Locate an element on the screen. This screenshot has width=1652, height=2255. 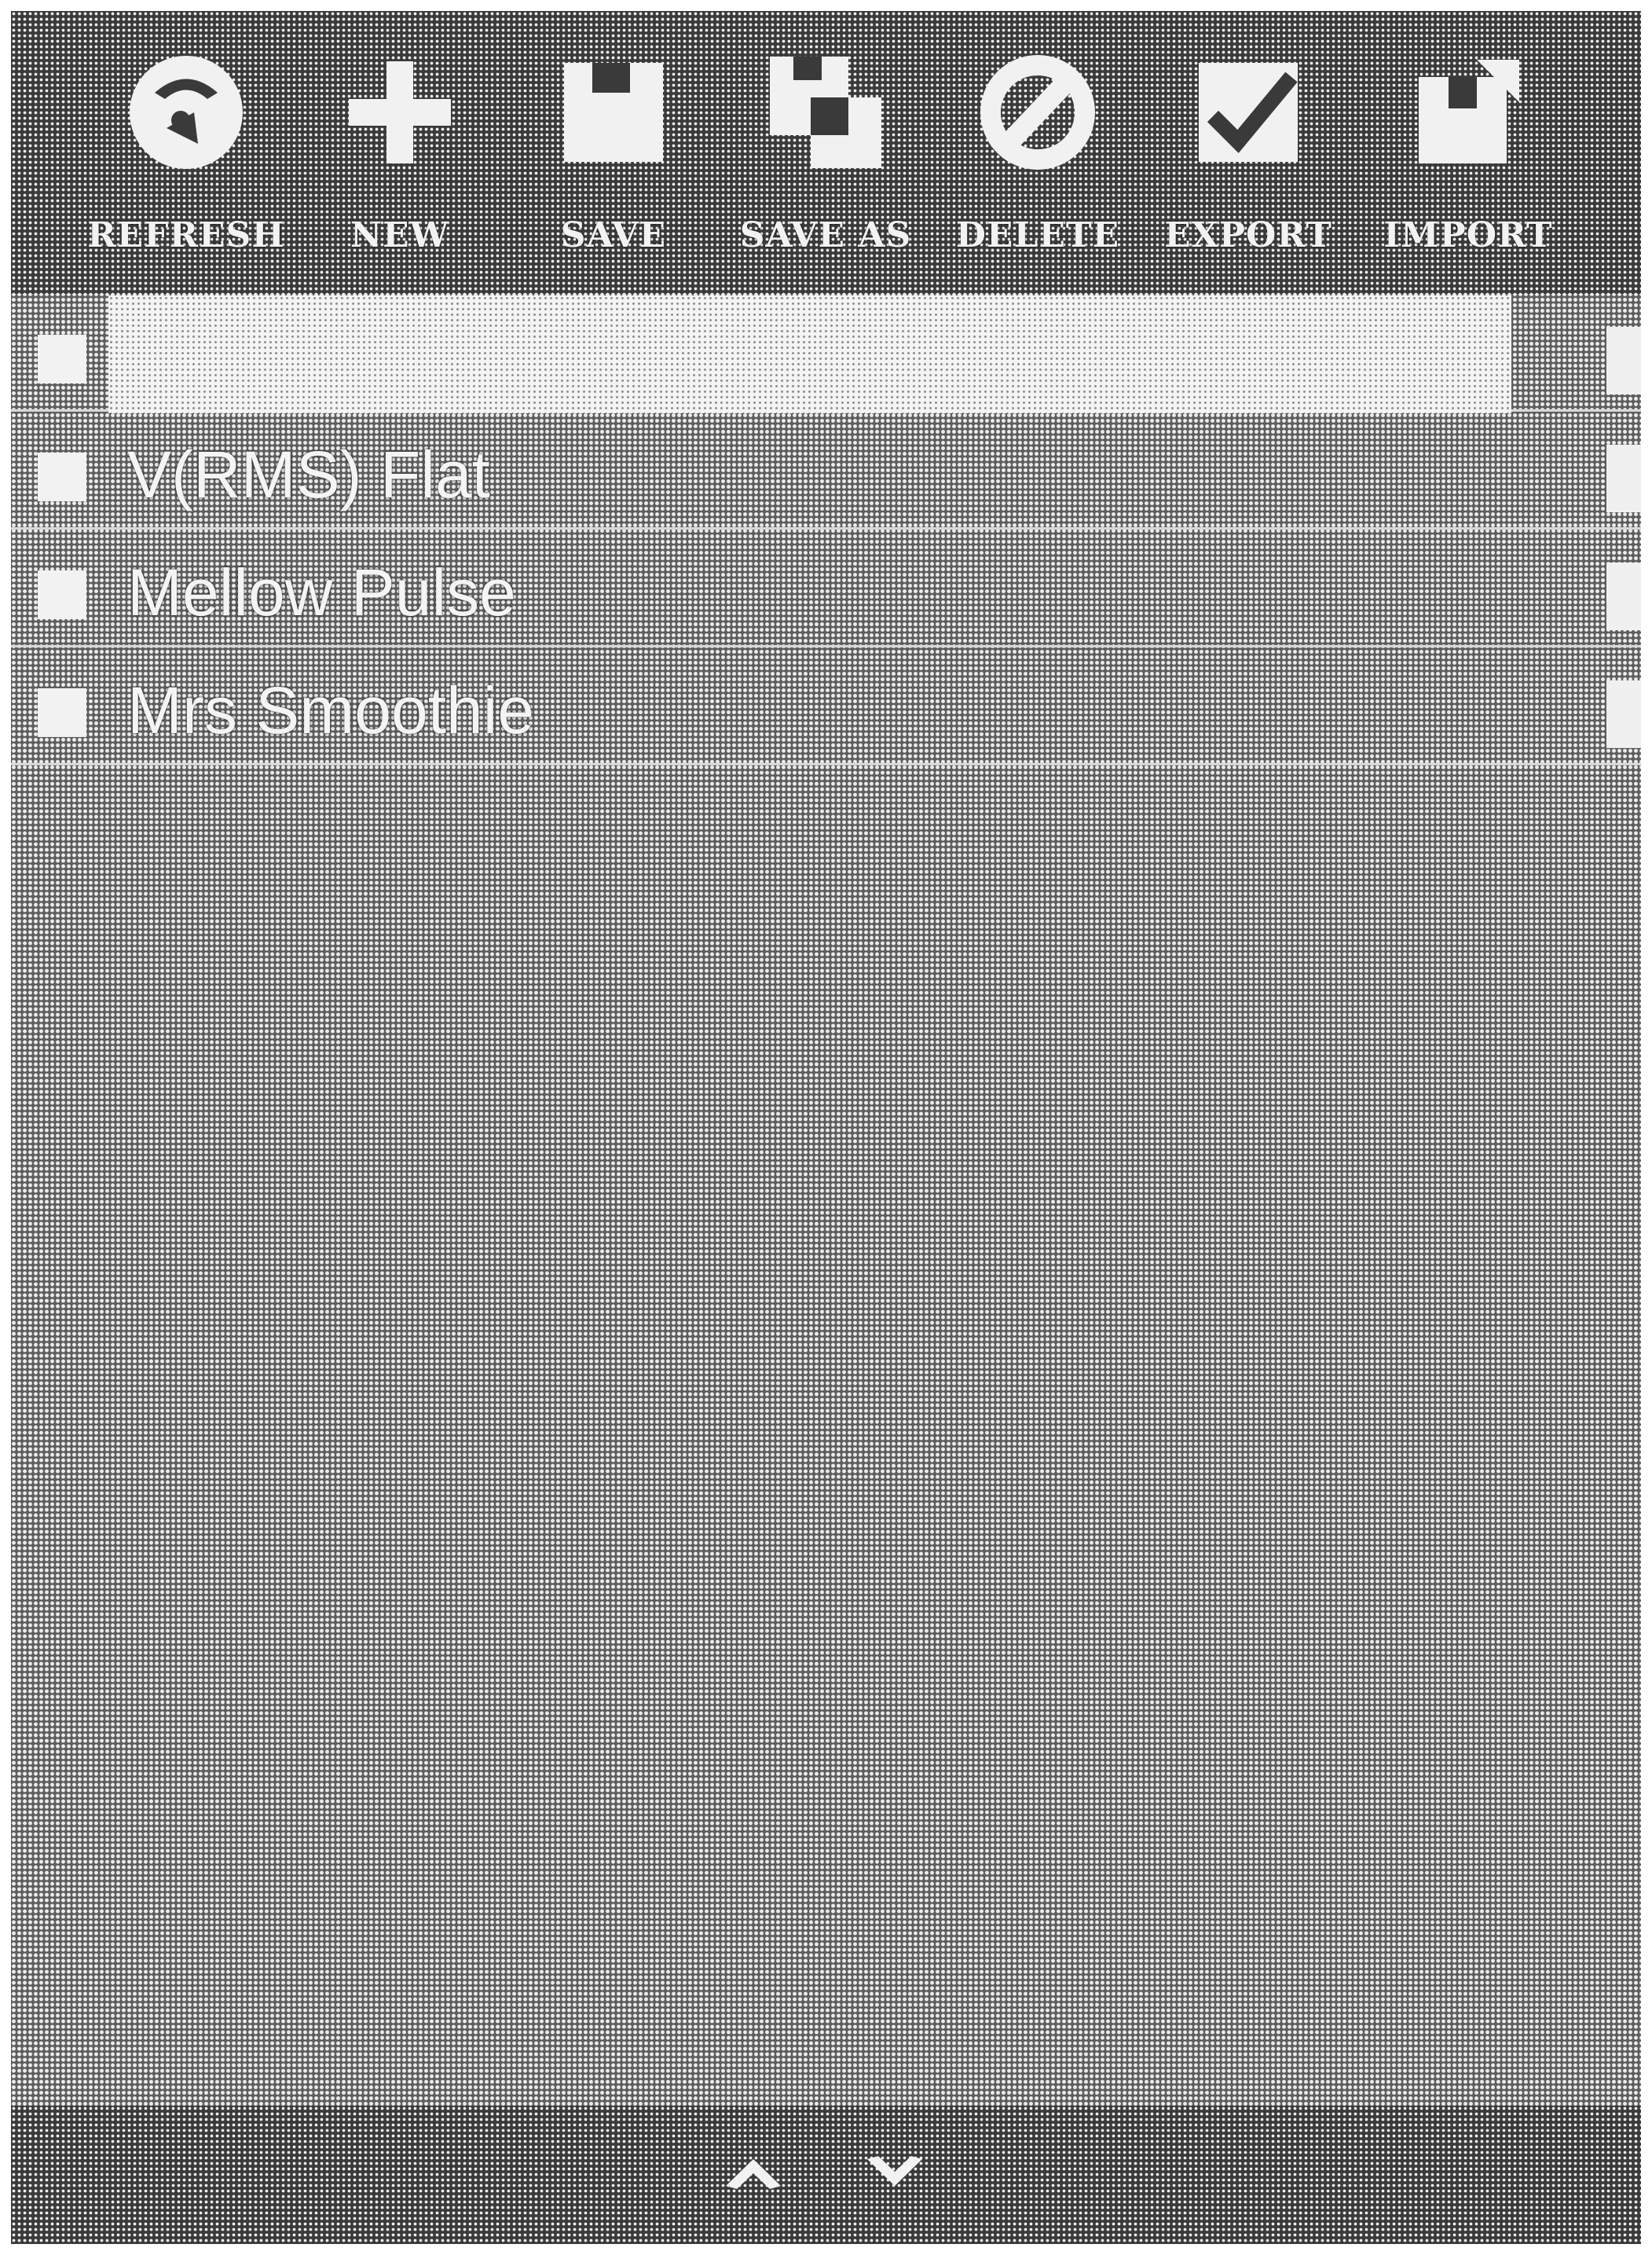
chevron-down-icon is located at coordinates (894, 2171).